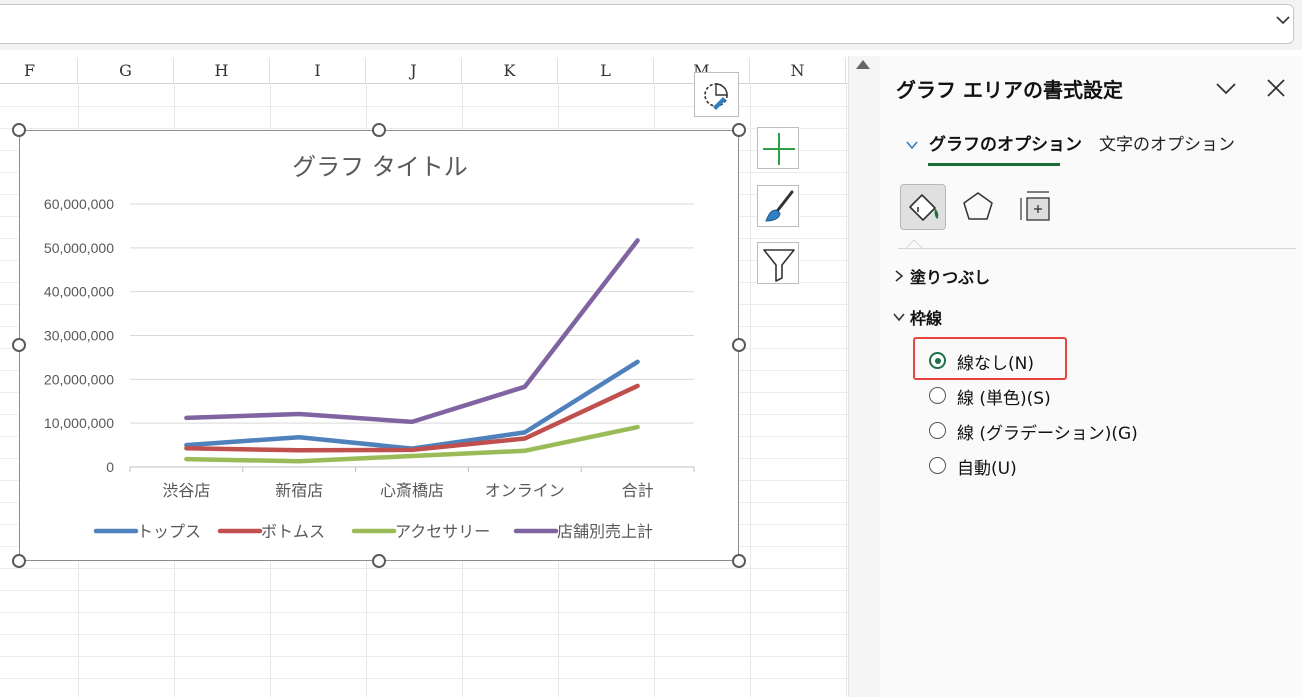 The height and width of the screenshot is (697, 1302). Describe the element at coordinates (442, 531) in the screenshot. I see `legend-label-2: アクセサリー` at that location.